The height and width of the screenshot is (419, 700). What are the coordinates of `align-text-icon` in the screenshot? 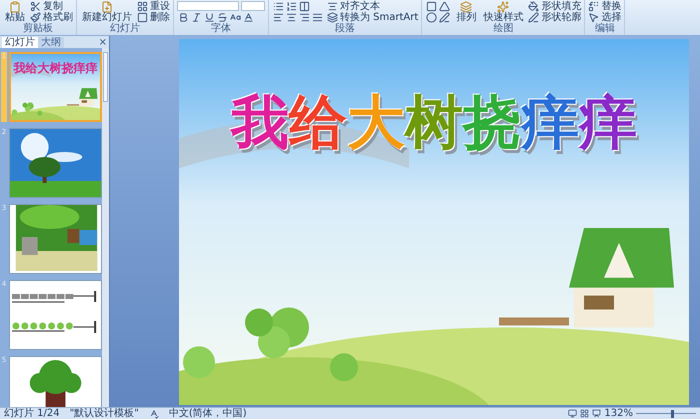 It's located at (332, 6).